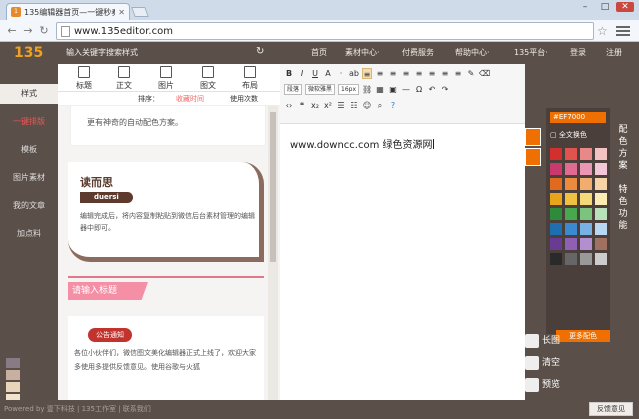 The width and height of the screenshot is (639, 419). Describe the element at coordinates (568, 135) in the screenshot. I see `full-recolor-checkbox: ▢ 全文换色` at that location.